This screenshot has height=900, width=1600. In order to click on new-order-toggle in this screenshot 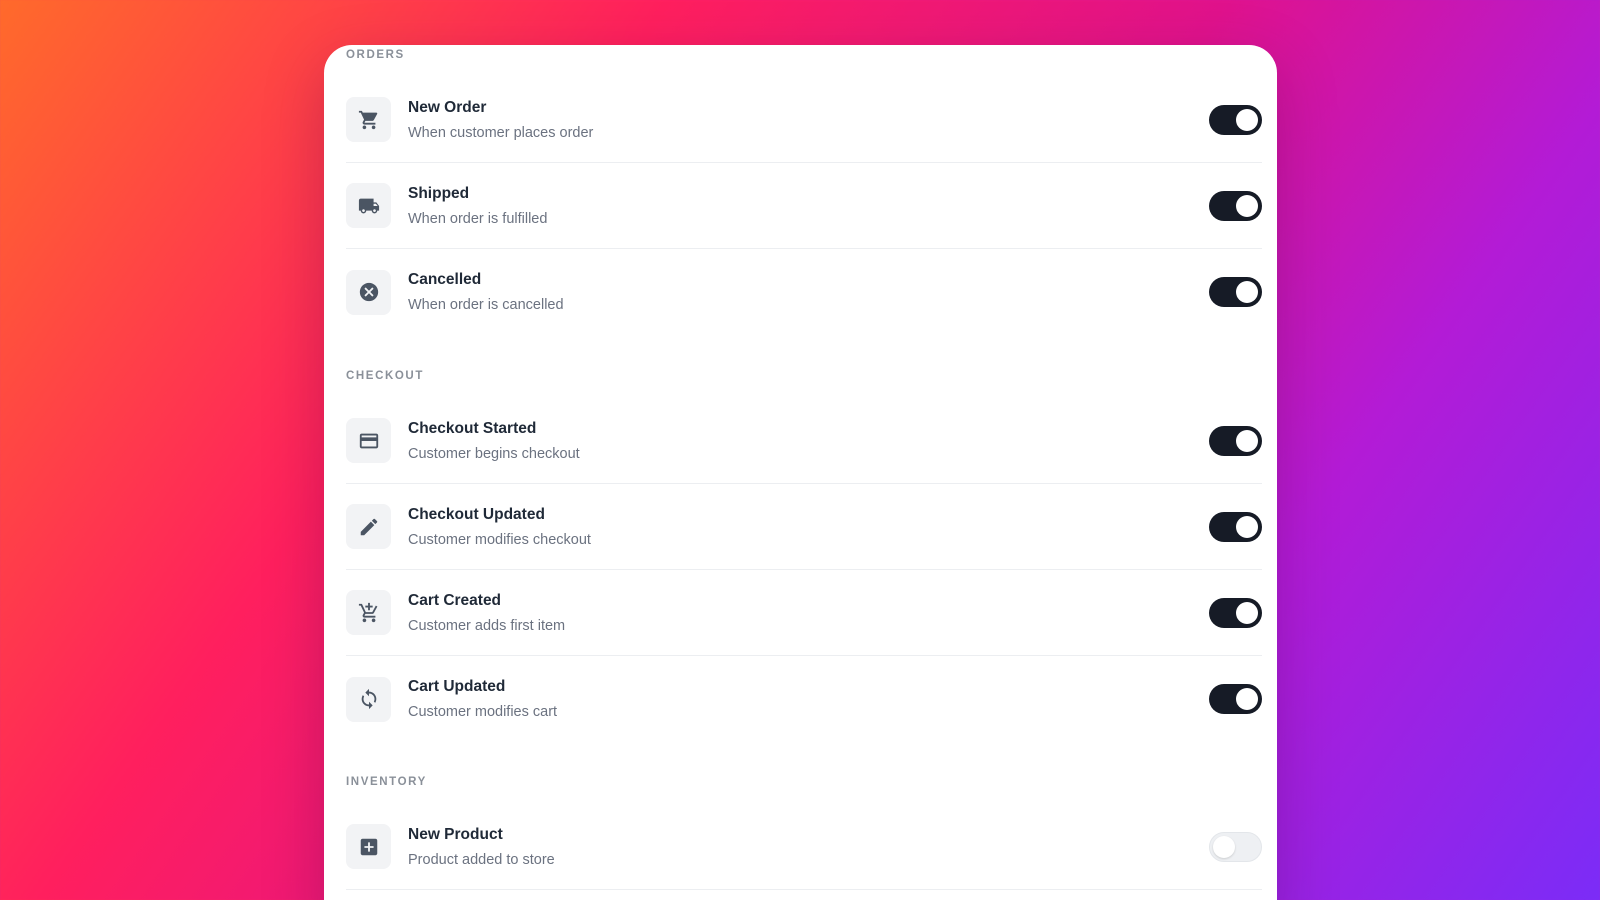, I will do `click(1235, 119)`.